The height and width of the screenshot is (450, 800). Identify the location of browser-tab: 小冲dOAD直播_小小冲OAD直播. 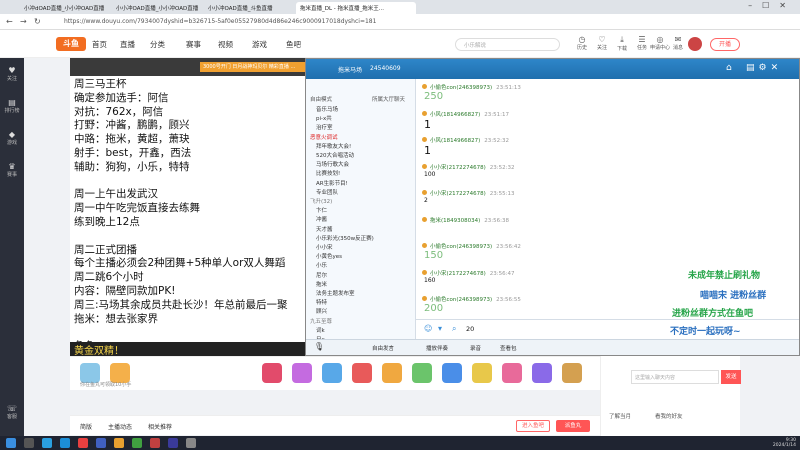
(65, 8).